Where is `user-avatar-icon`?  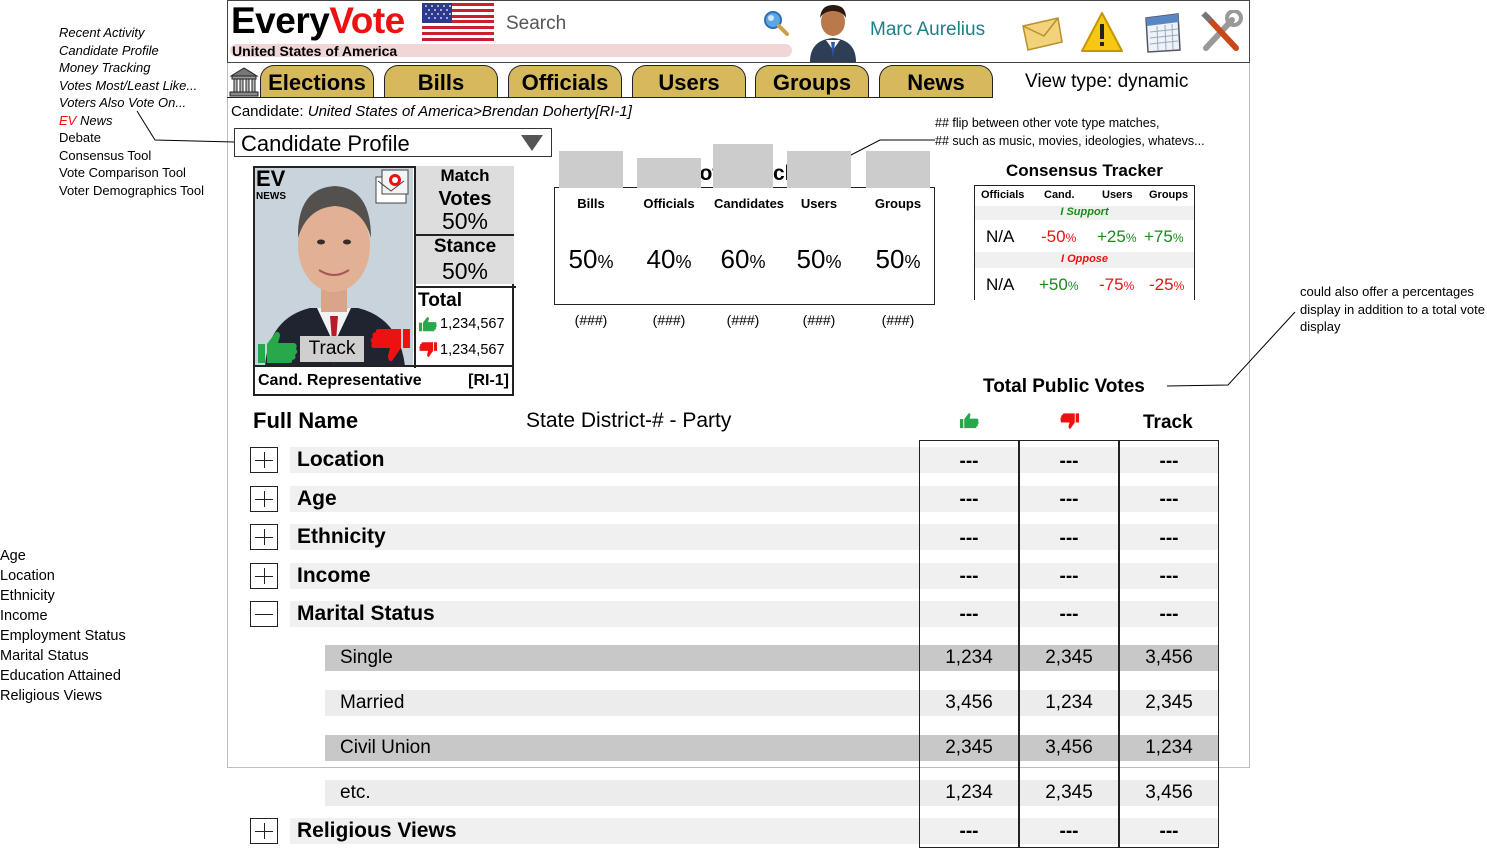 user-avatar-icon is located at coordinates (833, 32).